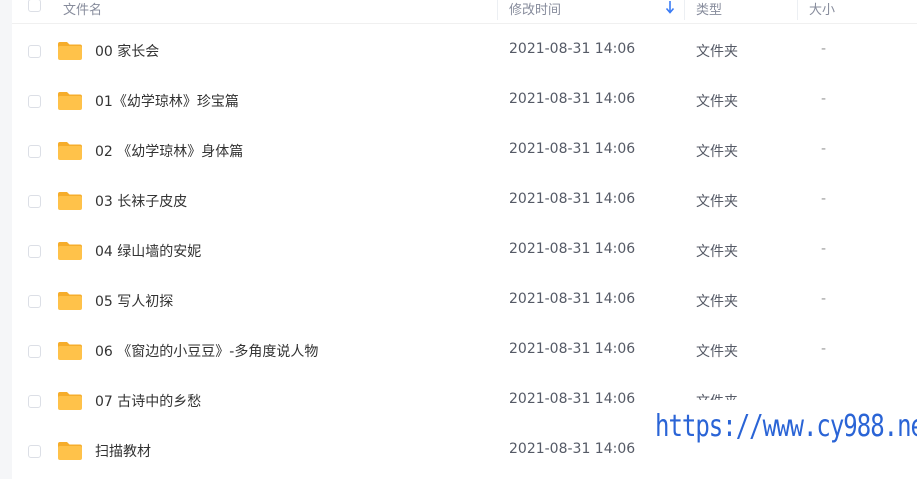 The image size is (917, 479). What do you see at coordinates (464, 12) in the screenshot?
I see `table-header: 文件名 修改时间 类型 大小` at bounding box center [464, 12].